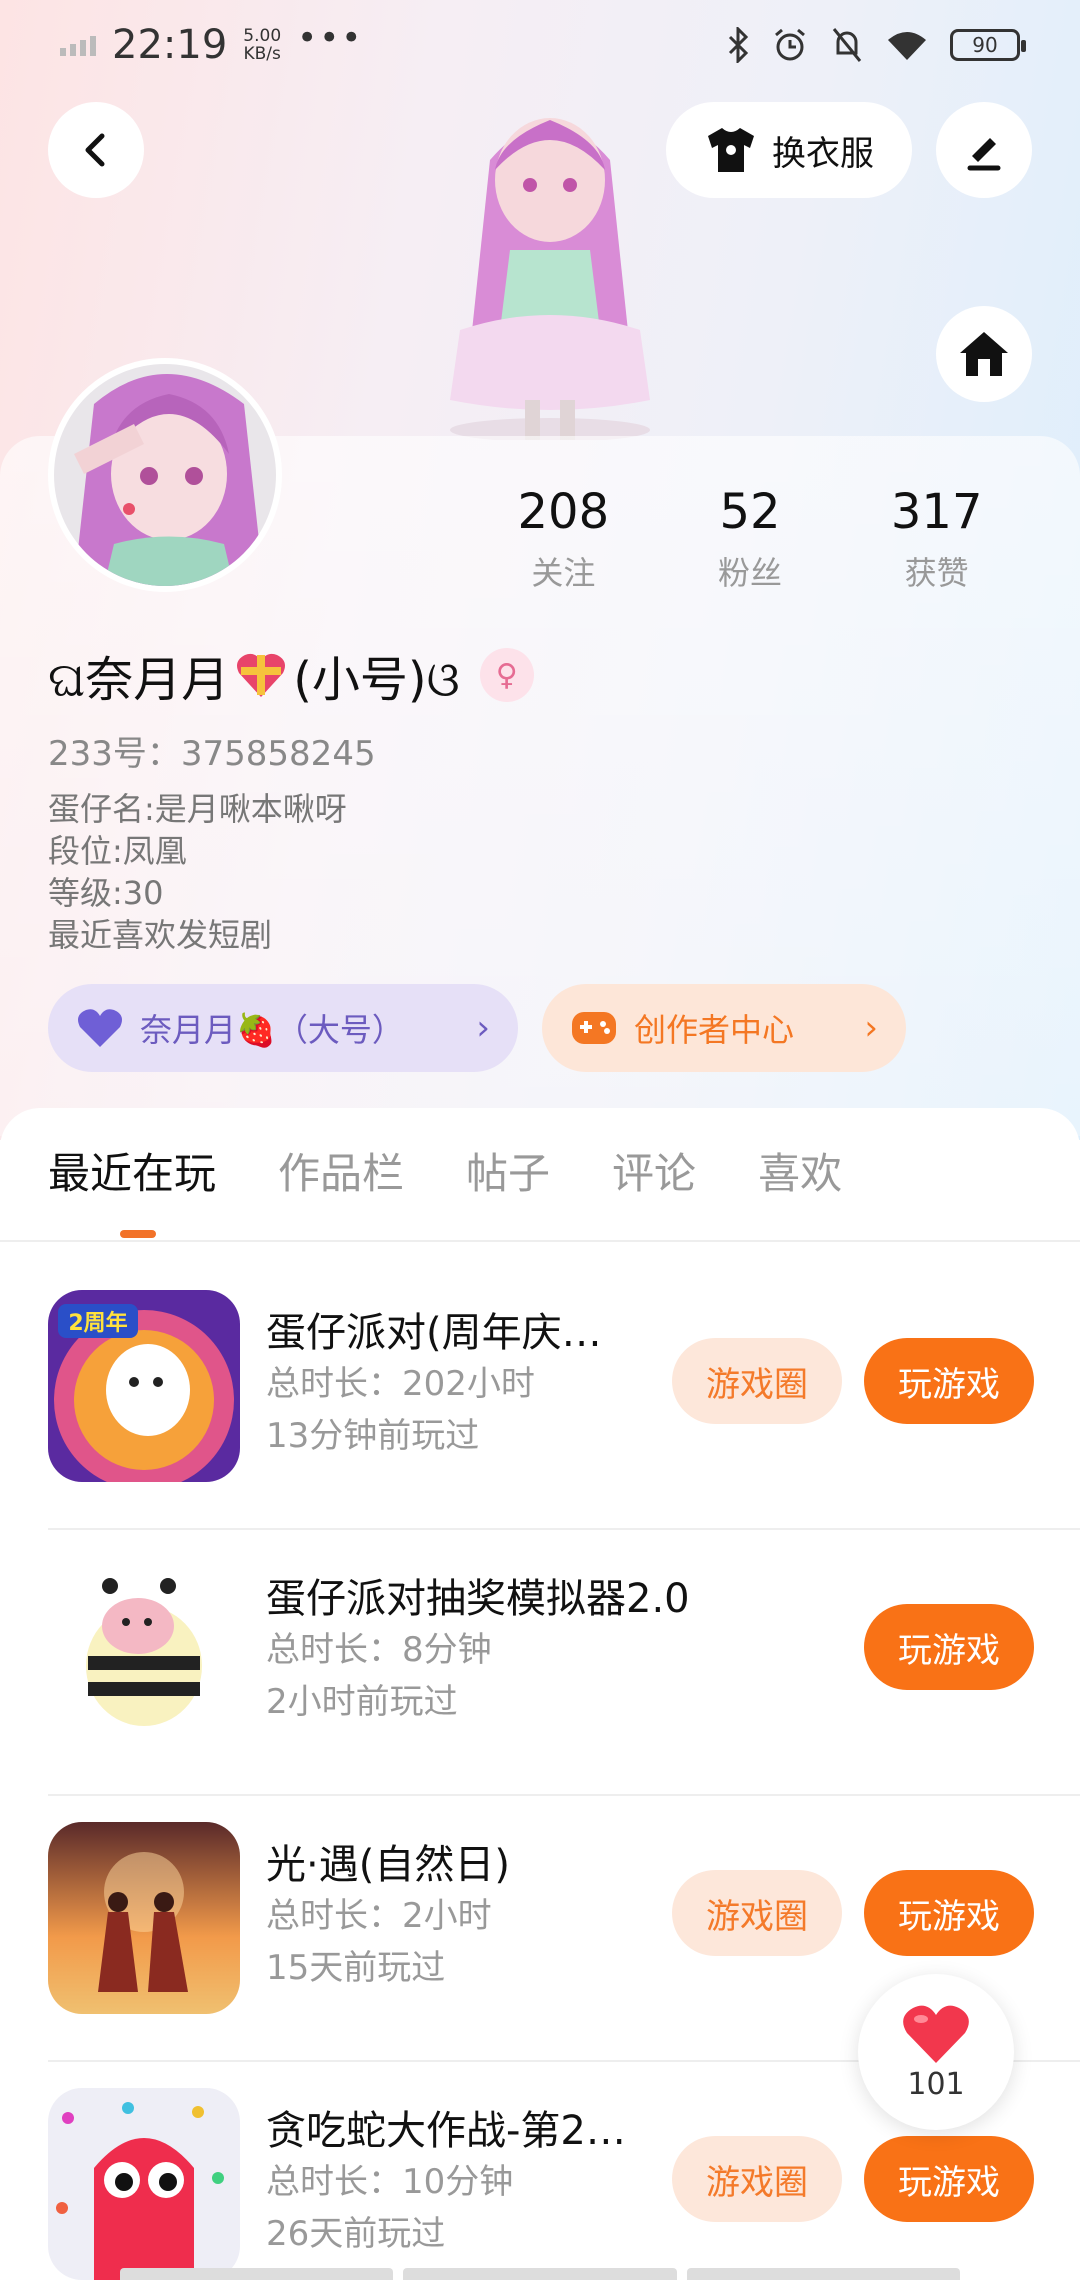 The width and height of the screenshot is (1080, 2280). What do you see at coordinates (564, 1397) in the screenshot?
I see `game-row: 2周年 蛋仔派对(周年庆… 总时长：202小时 13分钟前玩过 游戏圈 玩游戏` at bounding box center [564, 1397].